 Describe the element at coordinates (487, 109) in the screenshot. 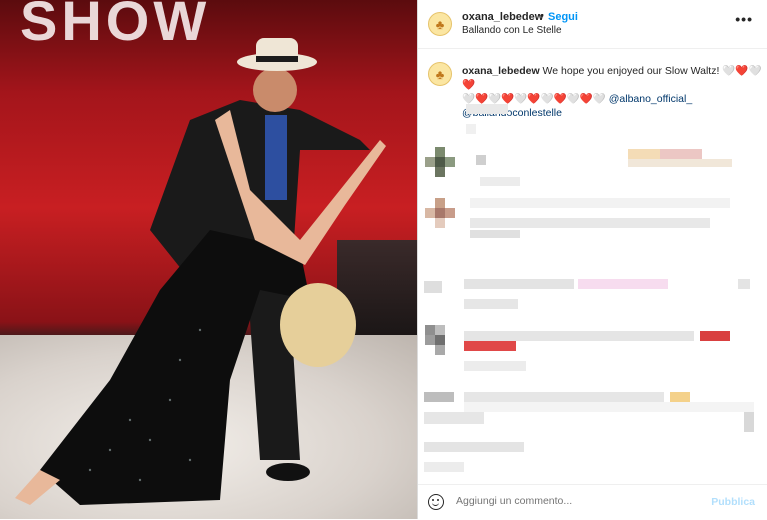

I see `timestamp-blur` at that location.